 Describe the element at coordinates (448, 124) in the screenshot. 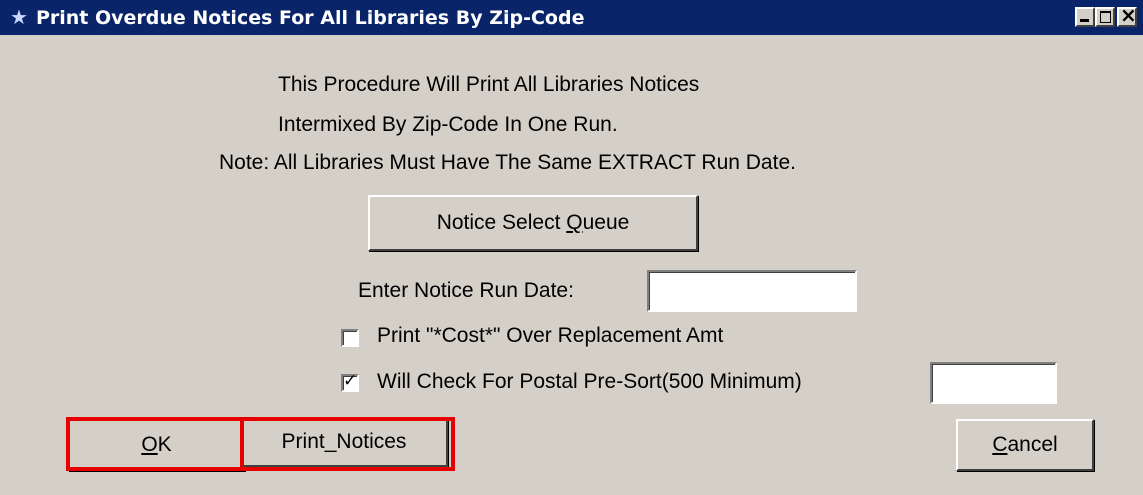

I see `info-line-2: Intermixed By Zip-Code In One Run.` at that location.